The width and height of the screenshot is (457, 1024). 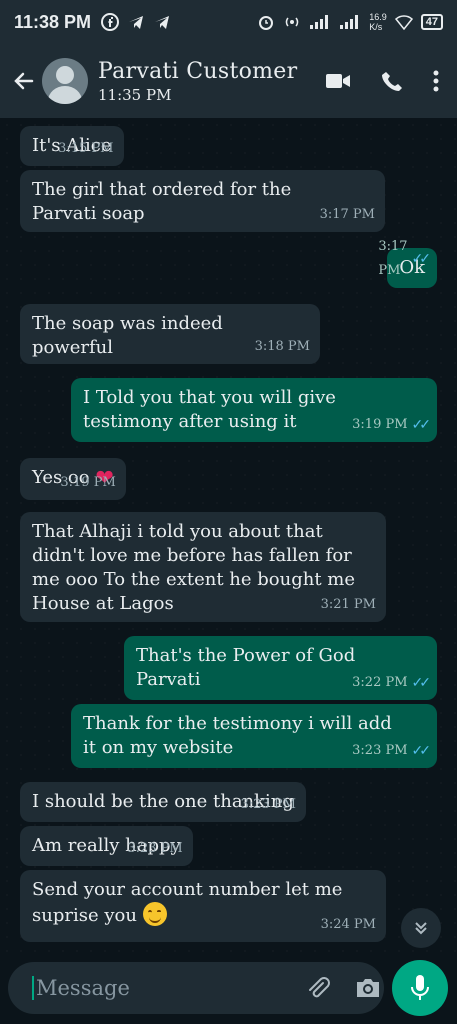 What do you see at coordinates (403, 22) in the screenshot?
I see `wifi-off-icon` at bounding box center [403, 22].